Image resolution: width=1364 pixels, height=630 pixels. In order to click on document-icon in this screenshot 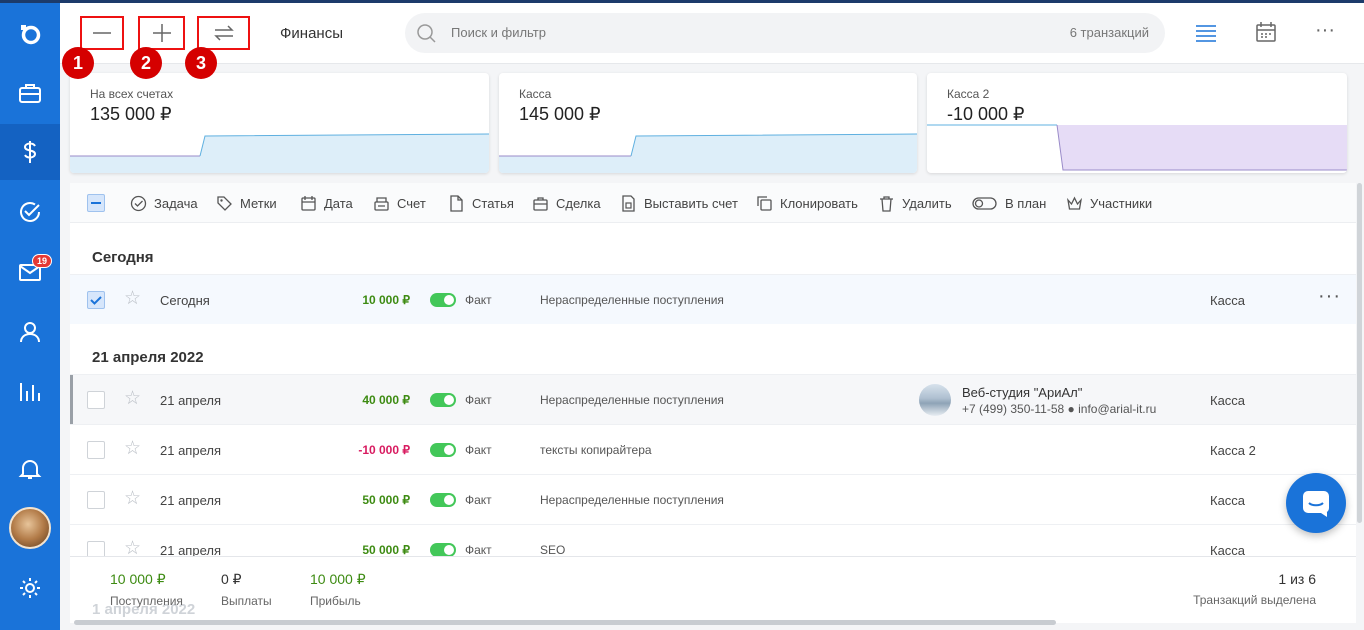, I will do `click(456, 203)`.